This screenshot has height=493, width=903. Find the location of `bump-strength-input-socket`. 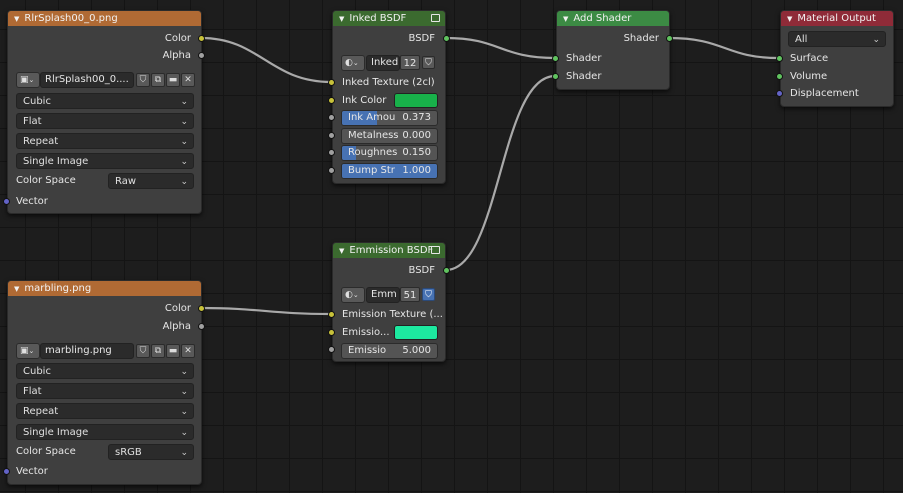

bump-strength-input-socket is located at coordinates (331, 170).